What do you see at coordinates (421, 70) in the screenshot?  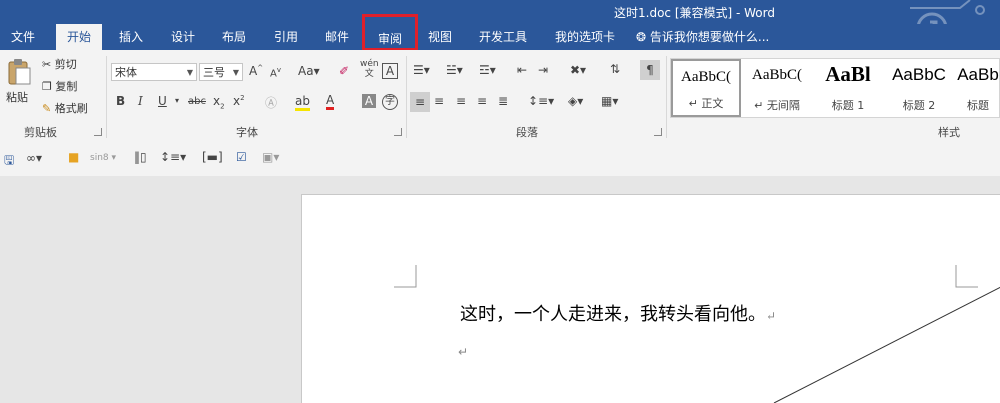 I see `bullets-icon: ☰▾` at bounding box center [421, 70].